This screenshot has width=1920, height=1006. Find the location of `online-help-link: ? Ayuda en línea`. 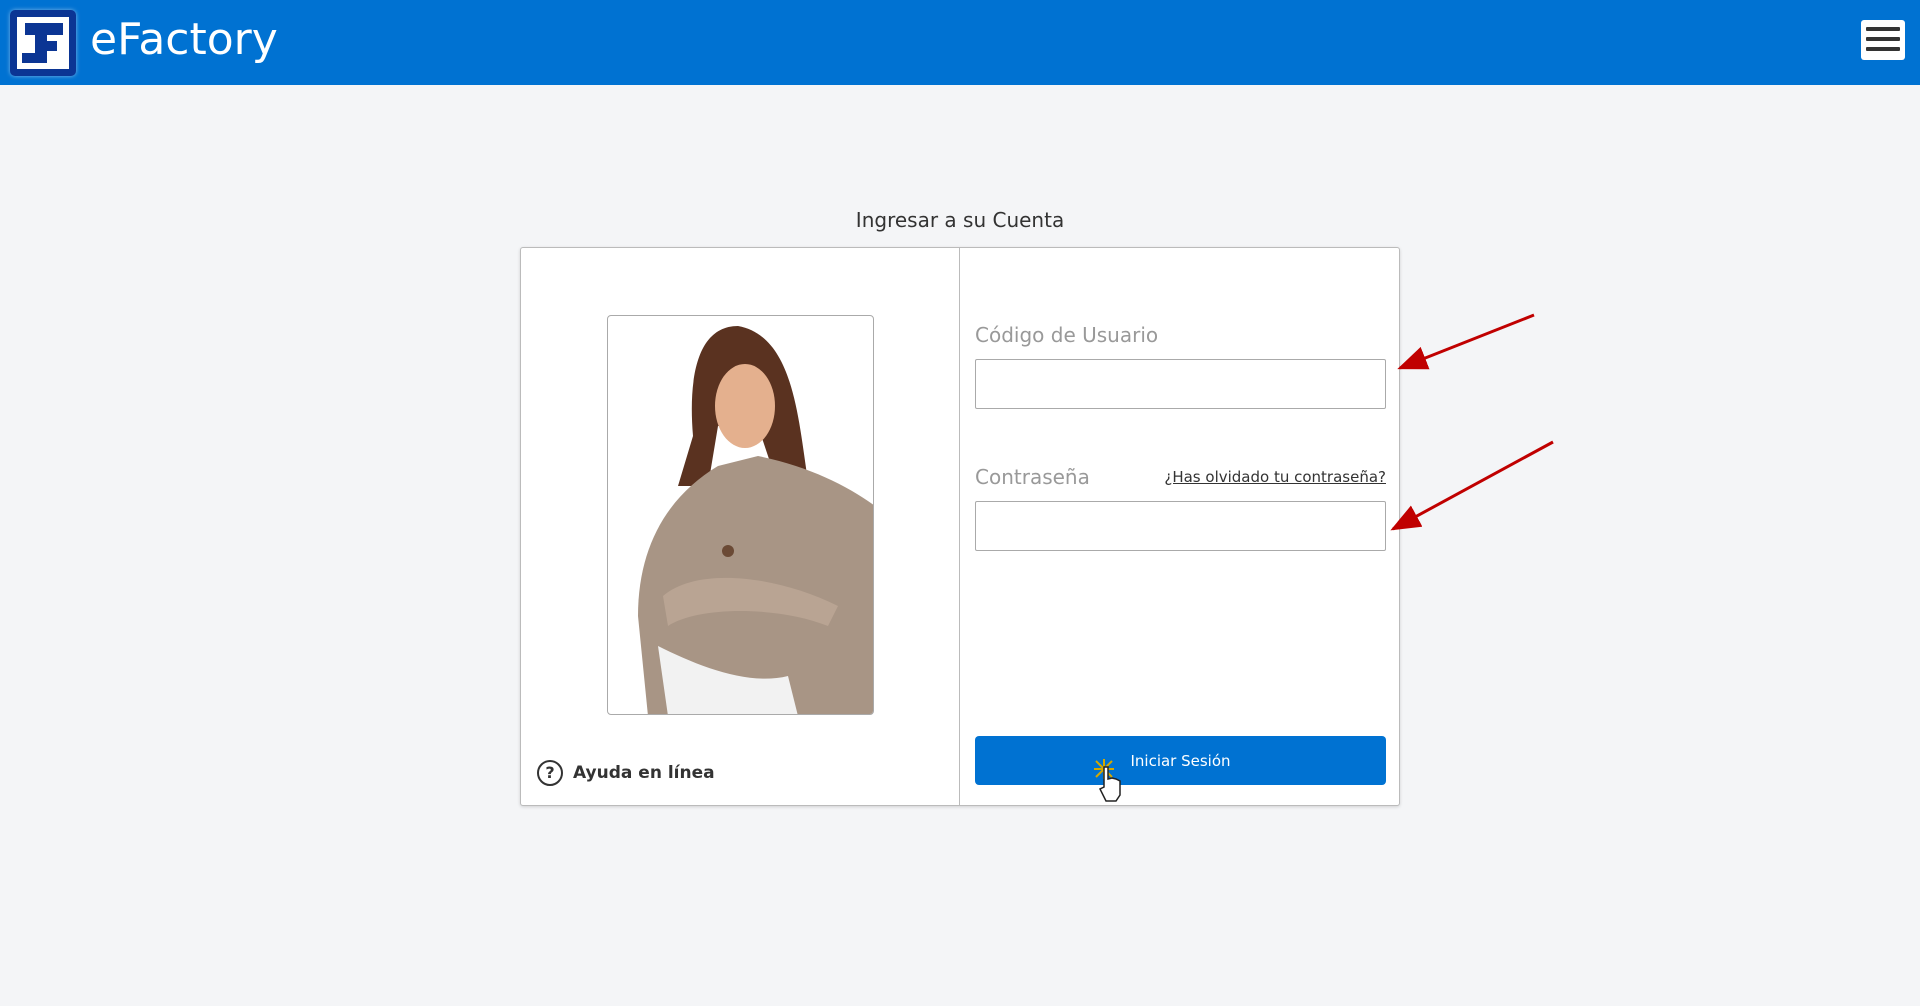

online-help-link: ? Ayuda en línea is located at coordinates (626, 773).